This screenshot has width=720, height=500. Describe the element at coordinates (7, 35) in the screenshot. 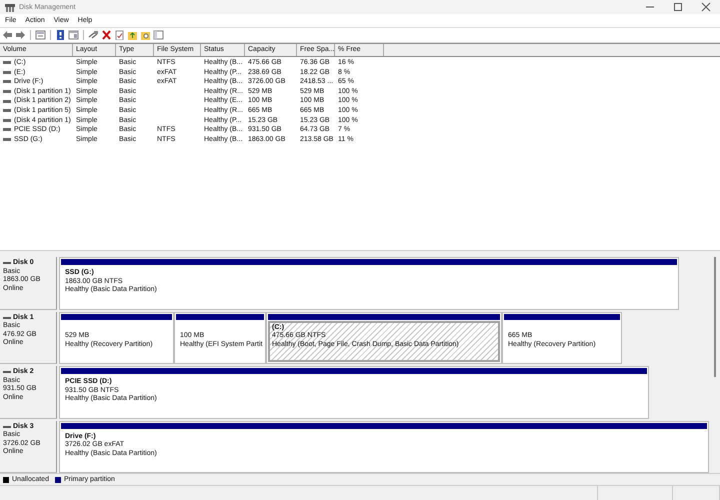

I see `back-icon` at that location.